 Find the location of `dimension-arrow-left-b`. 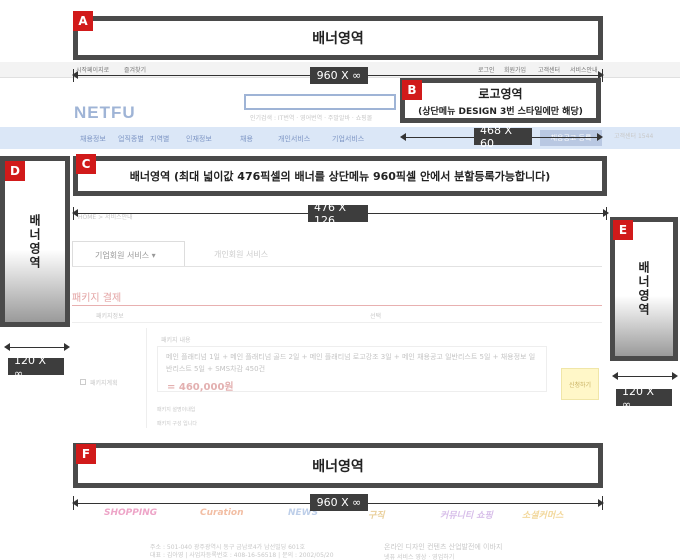

dimension-arrow-left-b is located at coordinates (403, 137).